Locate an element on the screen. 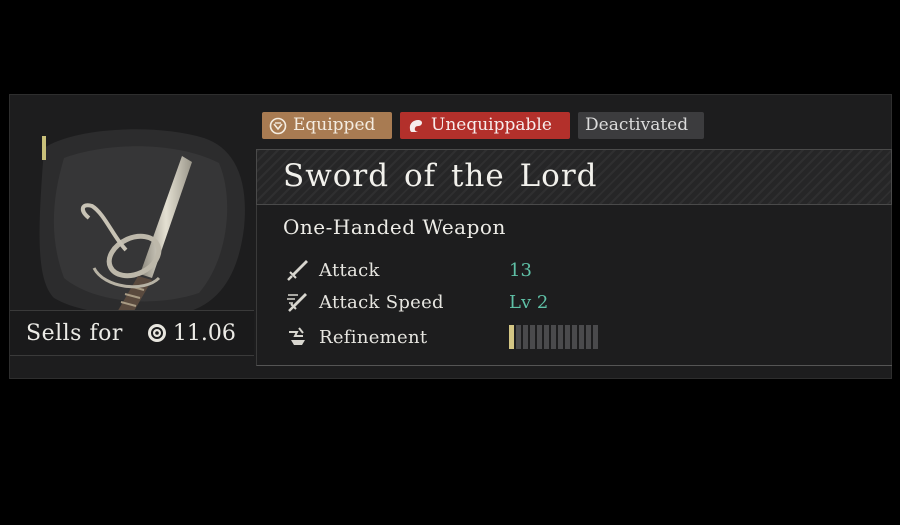 This screenshot has height=525, width=900. speed-icon is located at coordinates (298, 302).